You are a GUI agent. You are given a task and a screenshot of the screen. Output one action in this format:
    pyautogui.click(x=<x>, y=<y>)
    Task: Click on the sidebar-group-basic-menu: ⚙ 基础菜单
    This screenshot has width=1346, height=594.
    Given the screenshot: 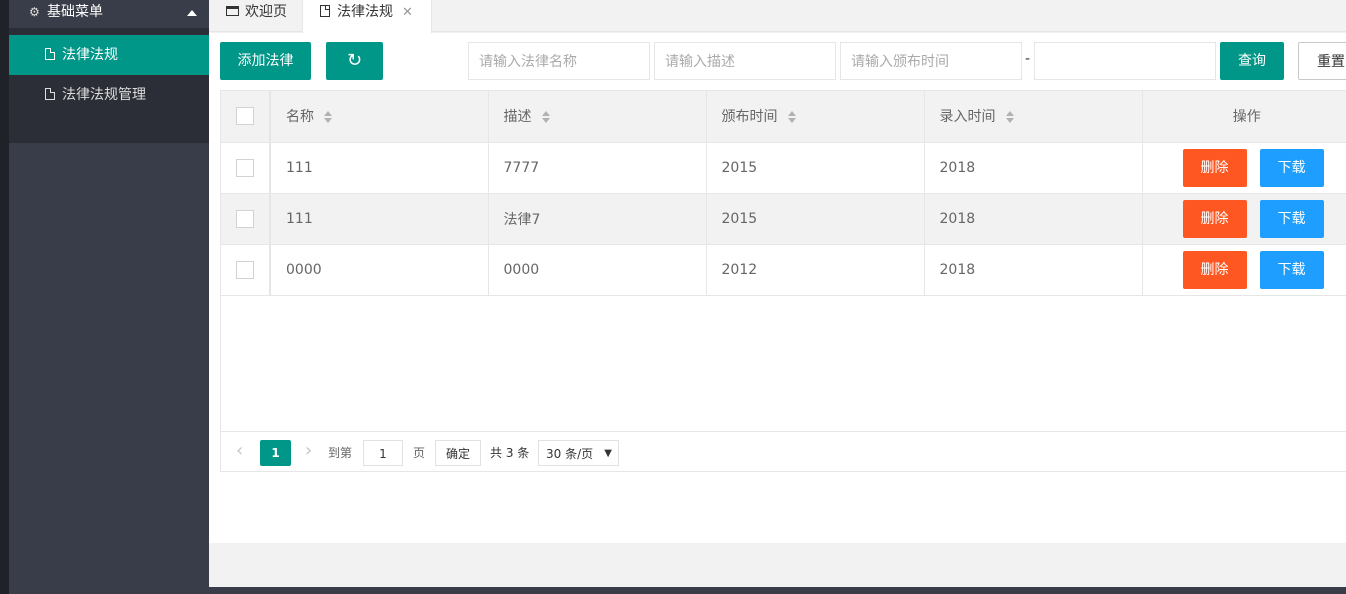 What is the action you would take?
    pyautogui.click(x=109, y=14)
    